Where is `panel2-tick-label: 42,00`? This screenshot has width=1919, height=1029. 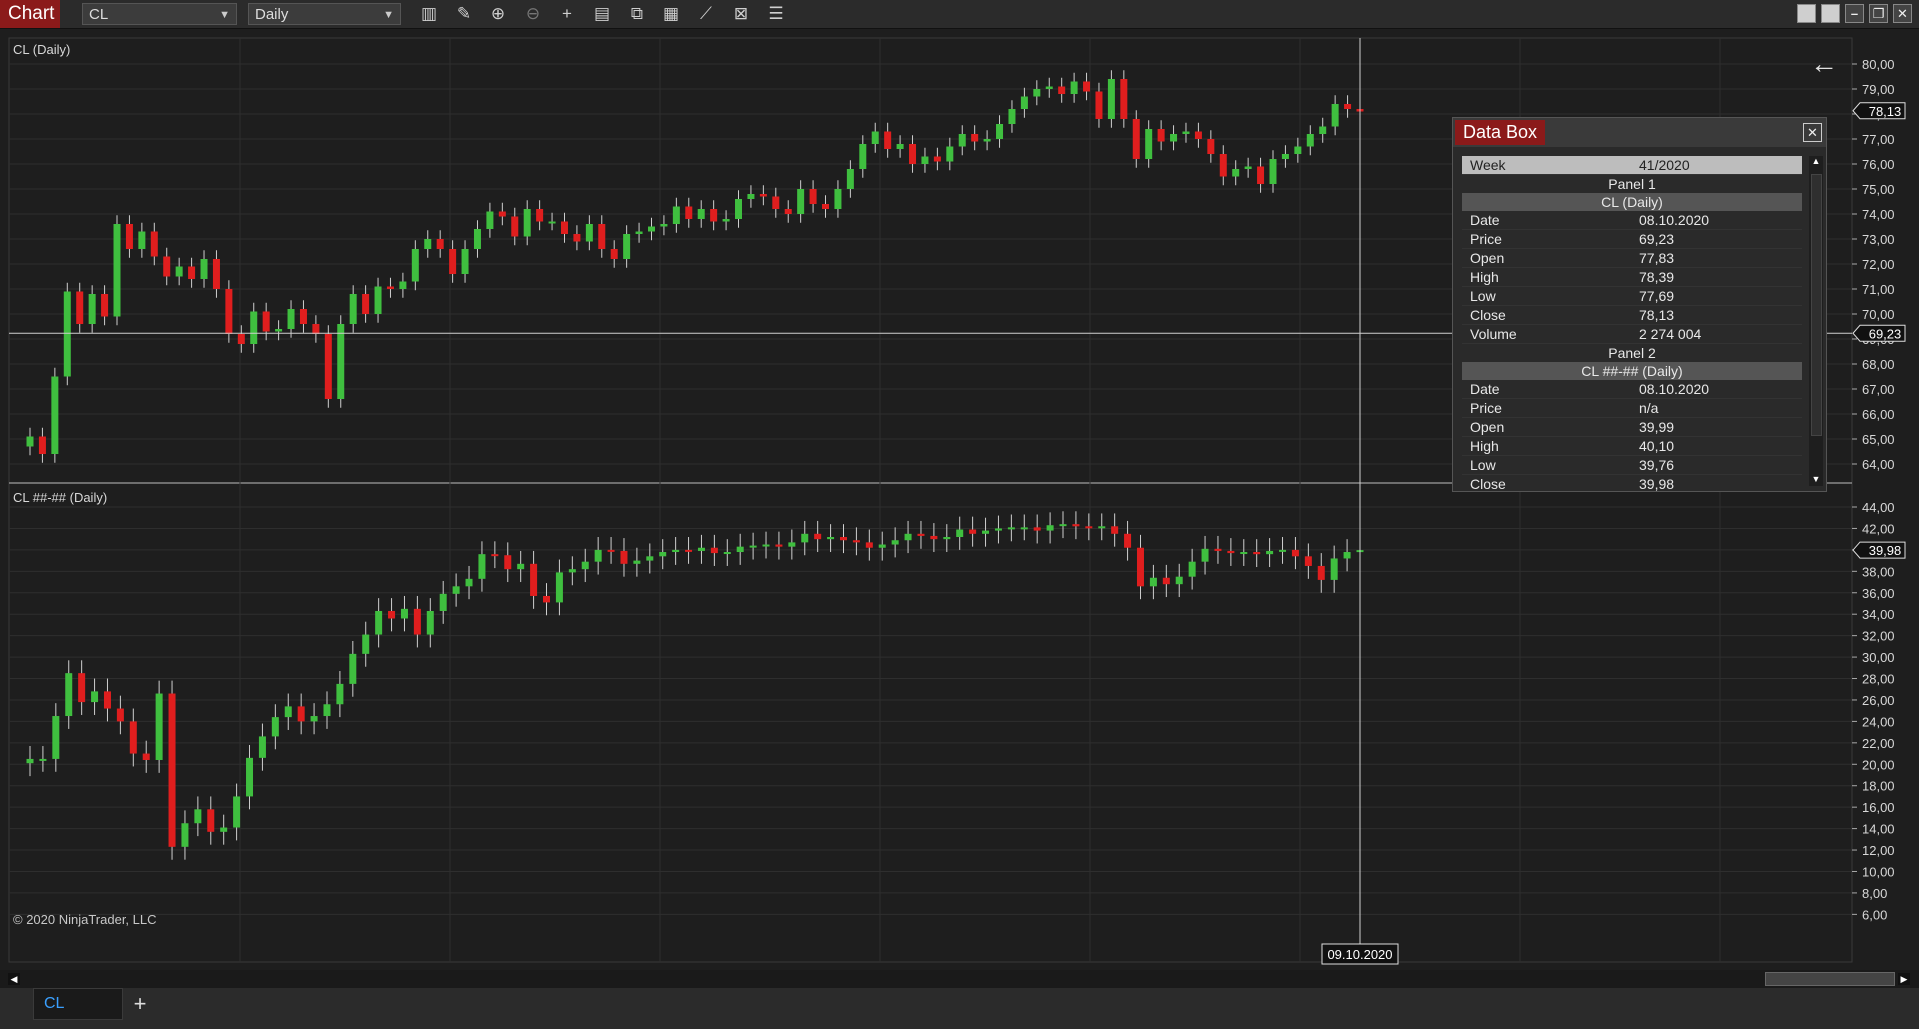 panel2-tick-label: 42,00 is located at coordinates (1878, 528).